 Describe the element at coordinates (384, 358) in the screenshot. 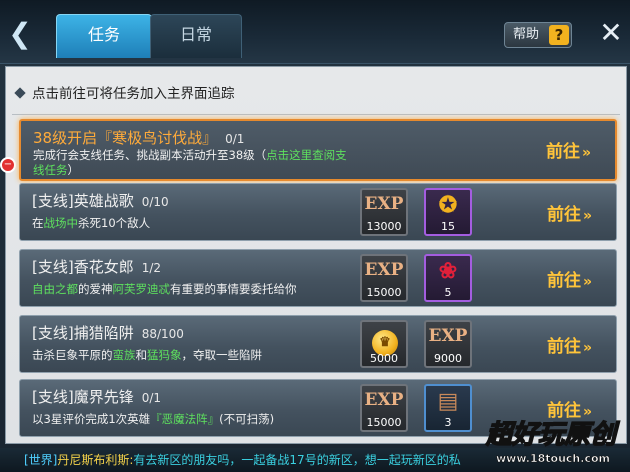

I see `reward-amount: 5000` at that location.